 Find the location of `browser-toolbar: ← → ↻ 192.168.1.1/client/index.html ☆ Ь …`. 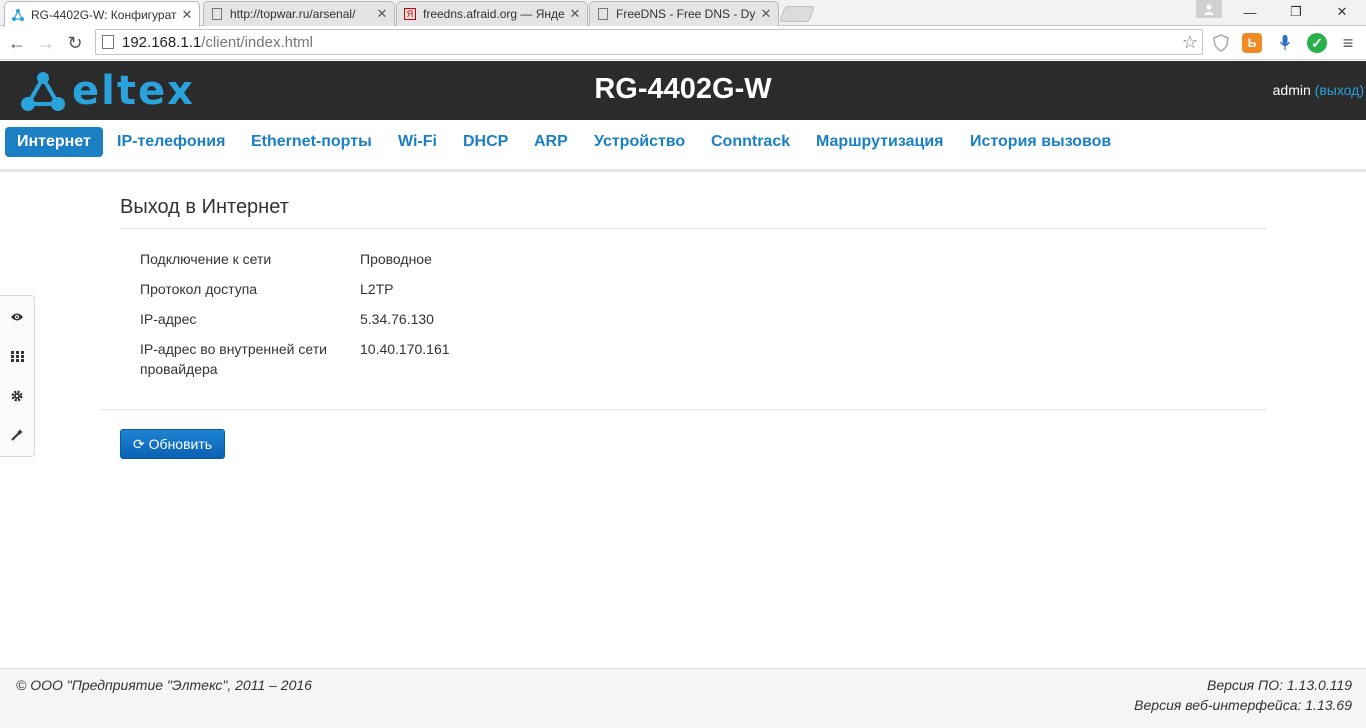

browser-toolbar: ← → ↻ 192.168.1.1/client/index.html ☆ Ь … is located at coordinates (683, 43).